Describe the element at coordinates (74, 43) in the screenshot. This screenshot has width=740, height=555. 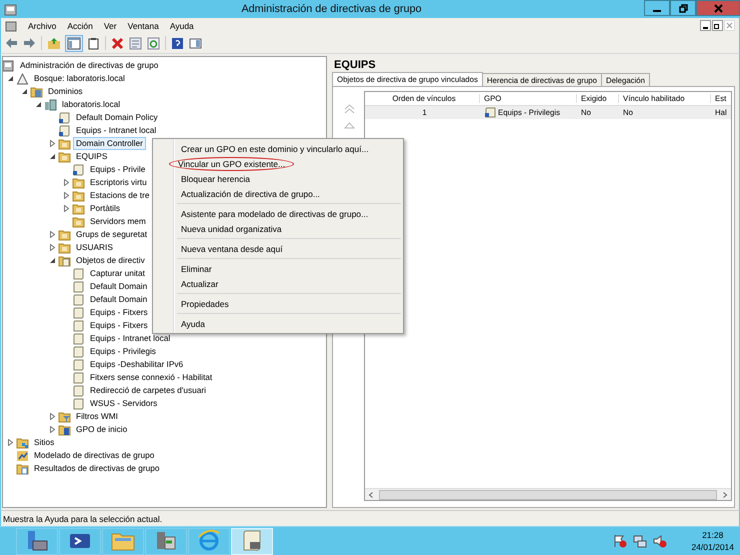
I see `tree-pane-icon` at that location.